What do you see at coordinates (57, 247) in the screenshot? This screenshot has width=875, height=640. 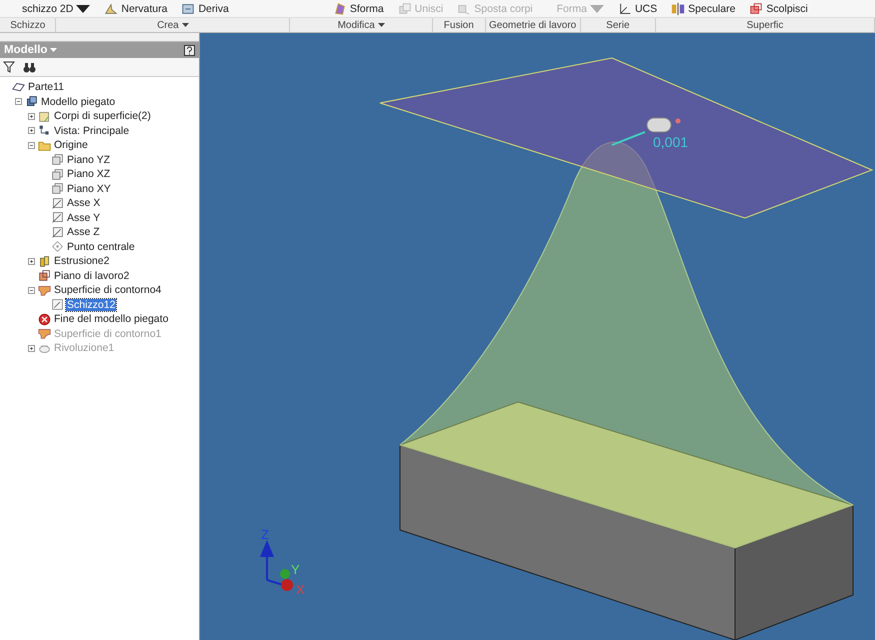 I see `point-icon` at bounding box center [57, 247].